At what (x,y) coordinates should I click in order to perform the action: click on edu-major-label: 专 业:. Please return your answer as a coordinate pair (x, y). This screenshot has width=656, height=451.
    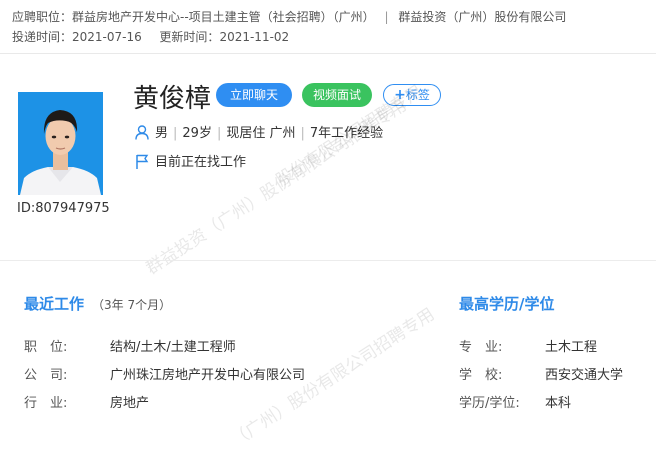
    Looking at the image, I should click on (481, 347).